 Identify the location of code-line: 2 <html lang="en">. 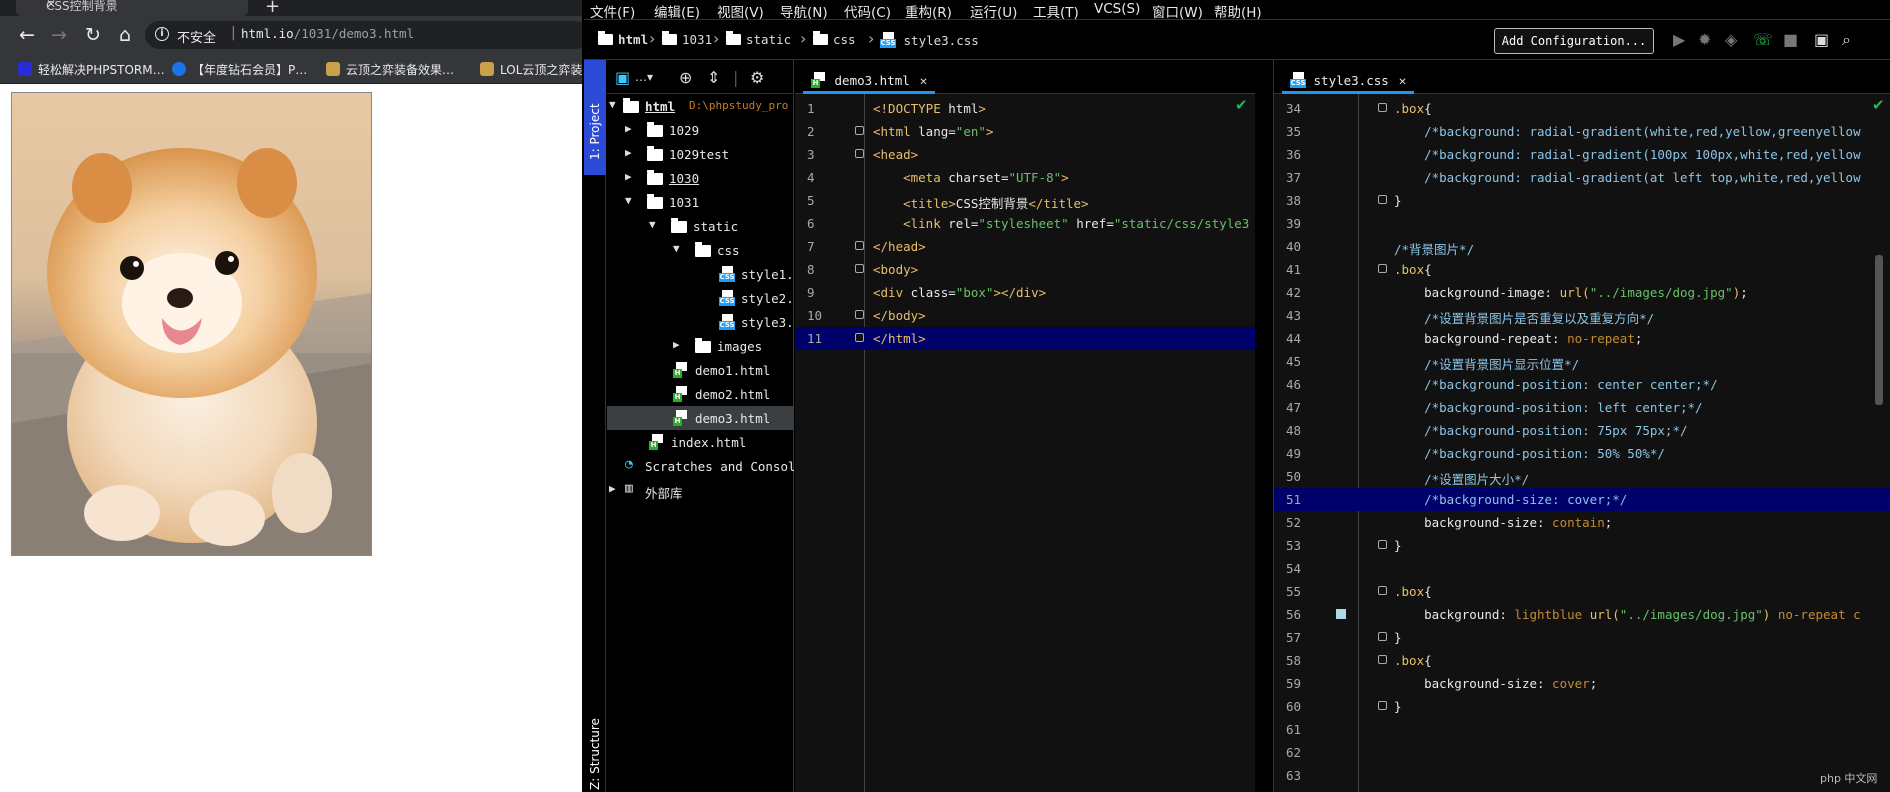
(1025, 131).